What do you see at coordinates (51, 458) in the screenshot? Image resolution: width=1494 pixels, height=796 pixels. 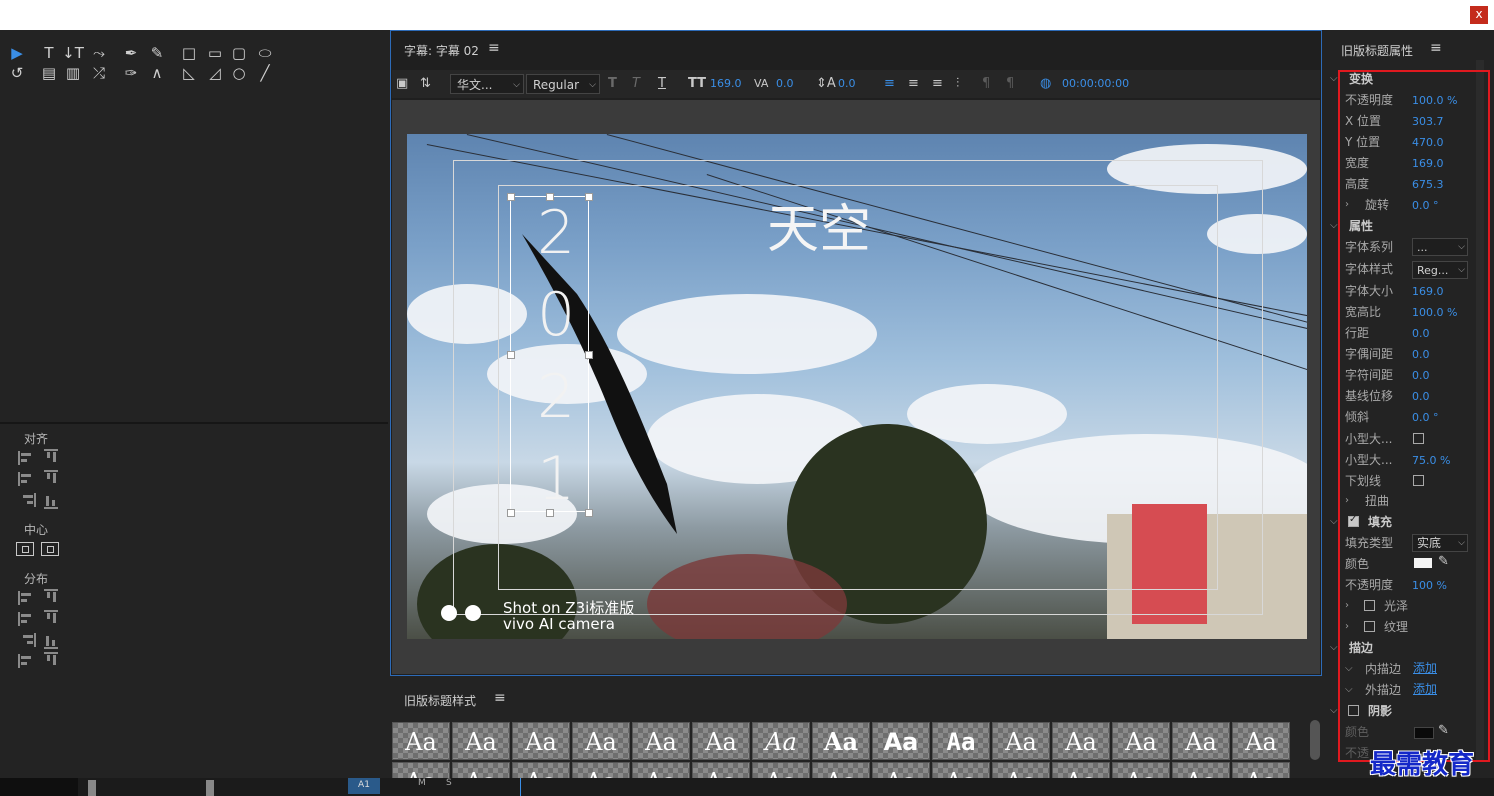 I see `align-top-icon` at bounding box center [51, 458].